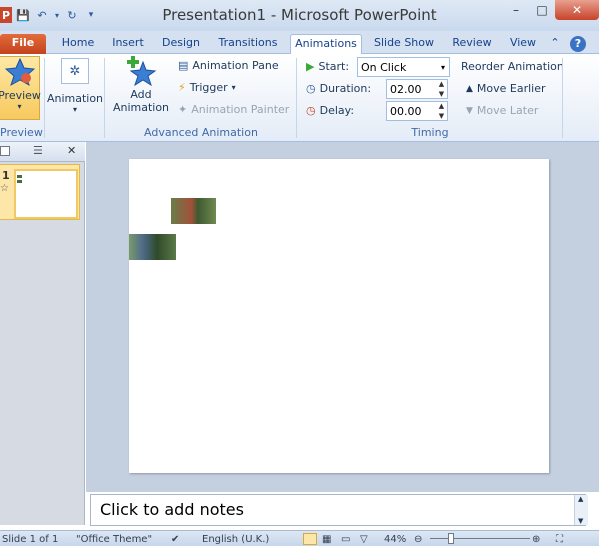 The image size is (599, 546). What do you see at coordinates (578, 44) in the screenshot?
I see `help-icon: ?` at bounding box center [578, 44].